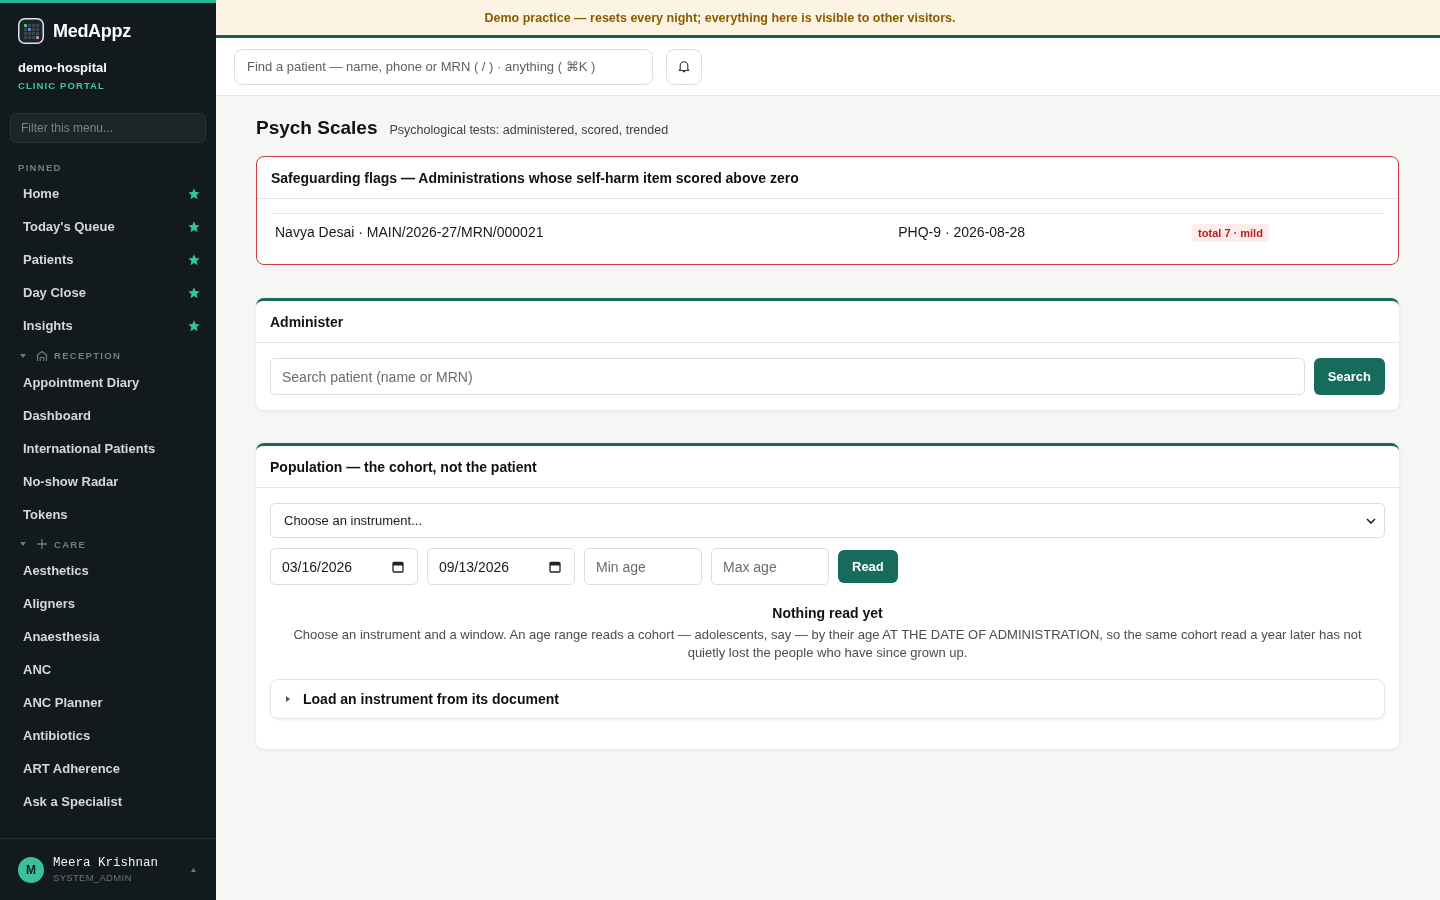  What do you see at coordinates (868, 566) in the screenshot?
I see `read-button: Read` at bounding box center [868, 566].